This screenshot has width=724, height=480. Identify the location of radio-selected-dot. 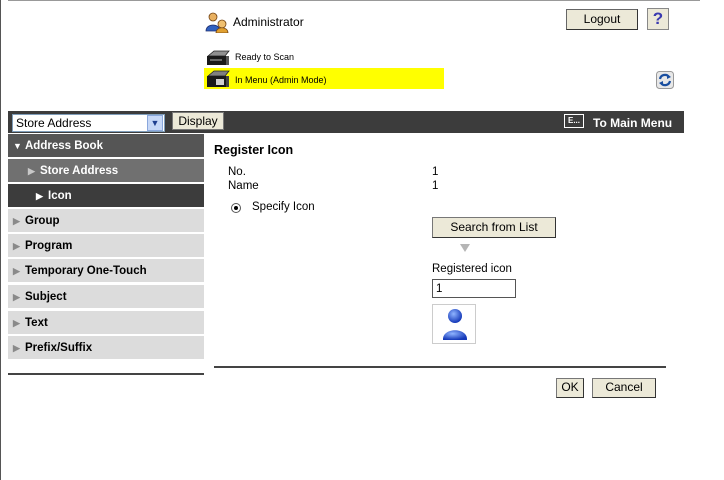
(236, 208).